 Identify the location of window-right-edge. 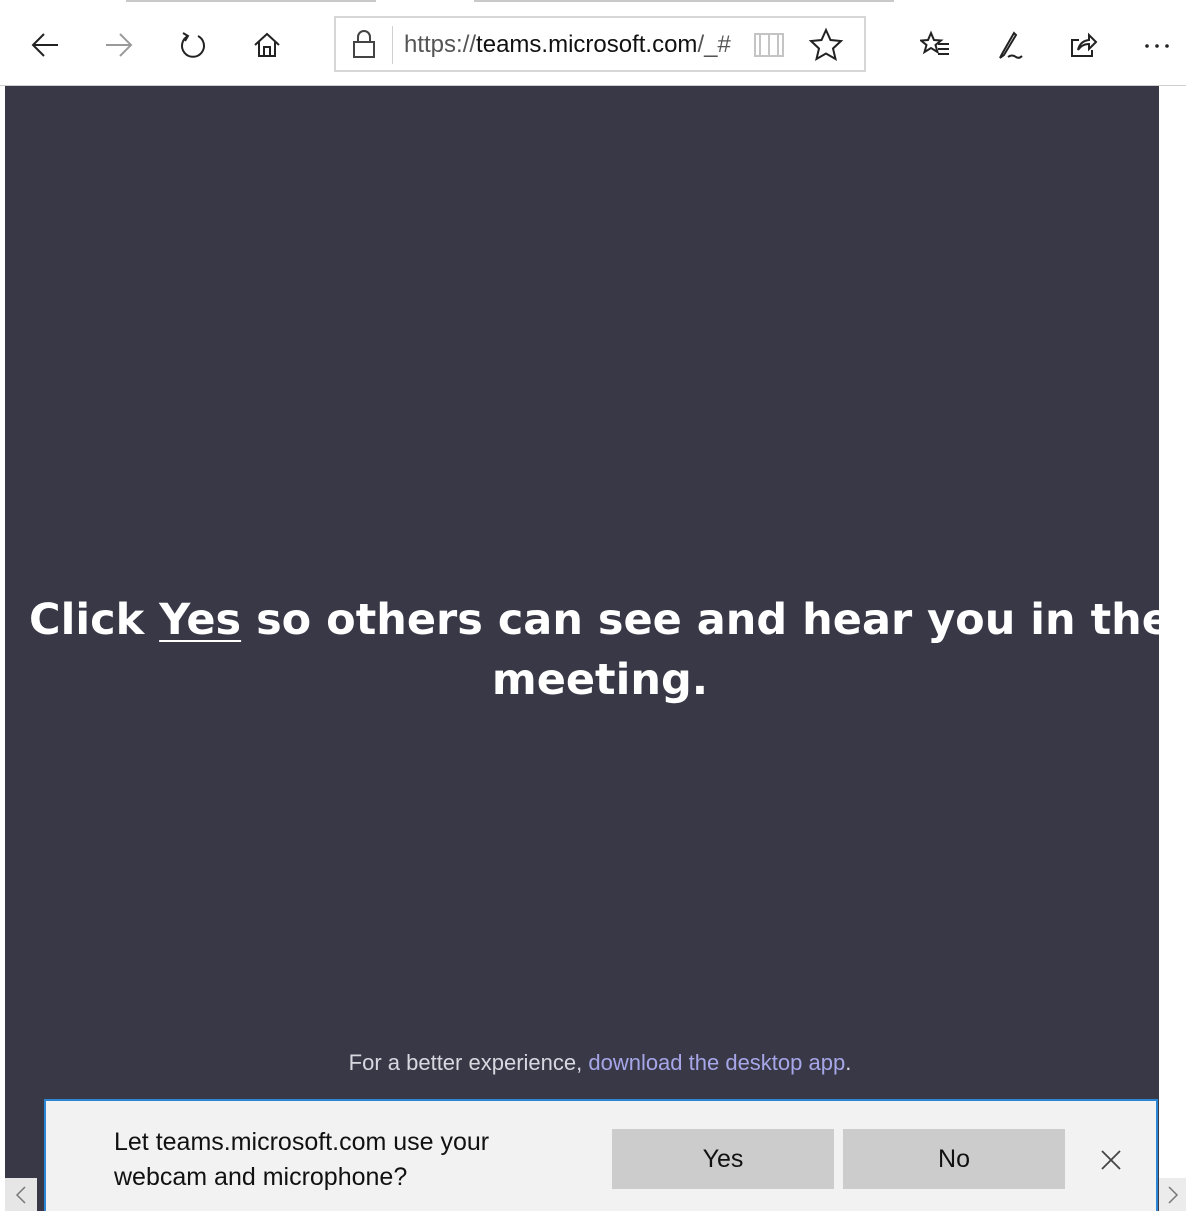
(1172, 648).